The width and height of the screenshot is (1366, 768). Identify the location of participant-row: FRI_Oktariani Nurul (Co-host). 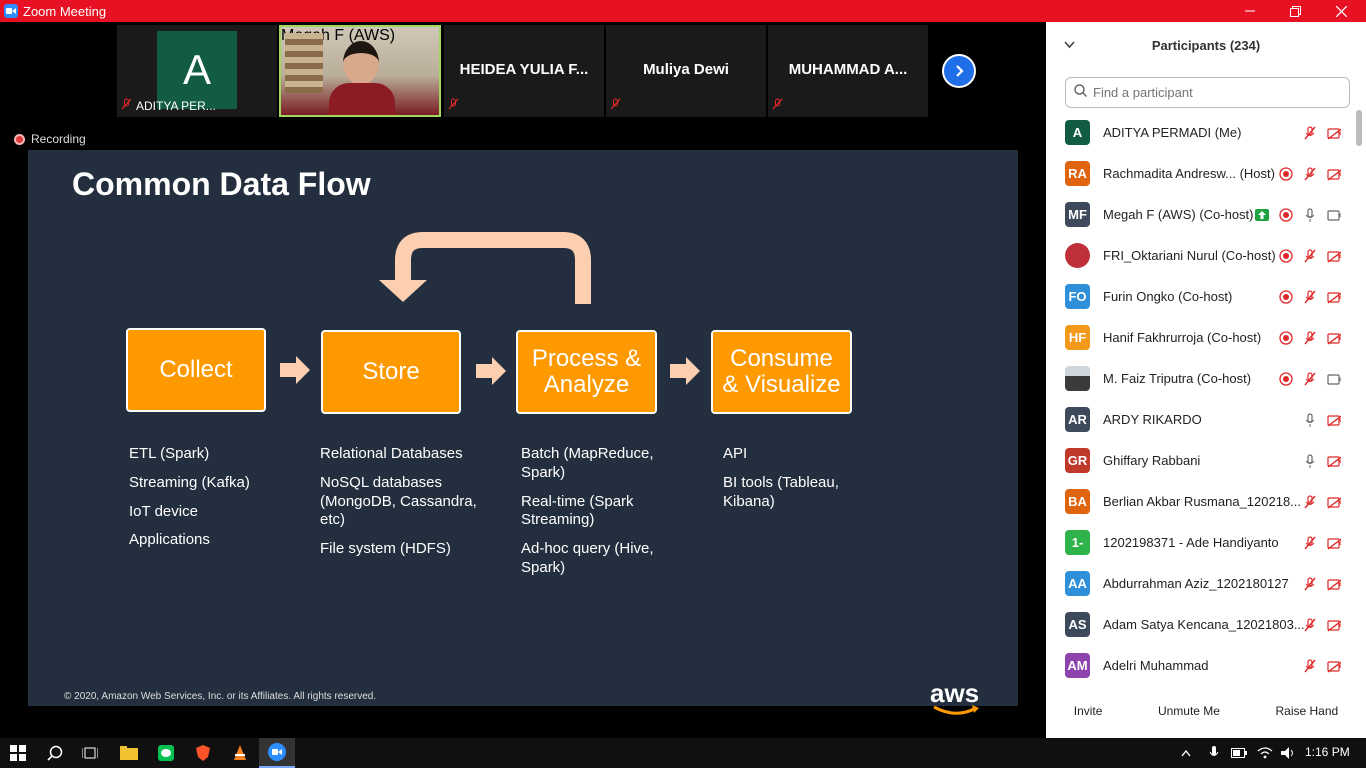
(1201, 255).